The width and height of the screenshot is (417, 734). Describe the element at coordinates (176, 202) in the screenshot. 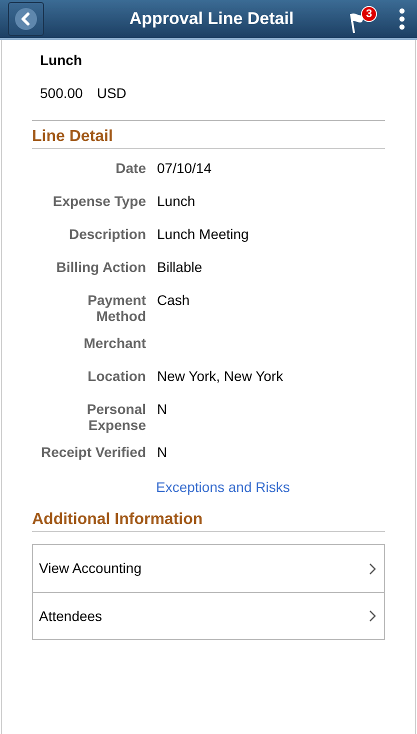

I see `field-value: Lunch` at that location.